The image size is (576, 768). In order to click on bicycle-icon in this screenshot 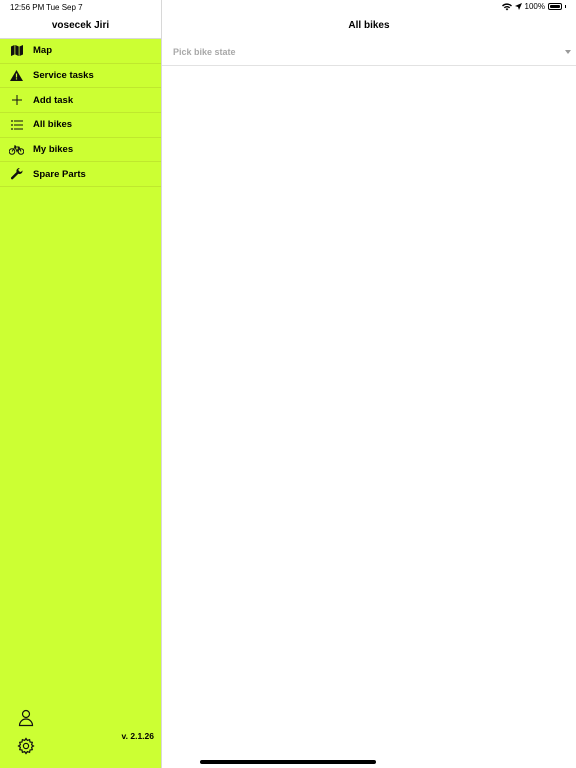, I will do `click(16, 150)`.